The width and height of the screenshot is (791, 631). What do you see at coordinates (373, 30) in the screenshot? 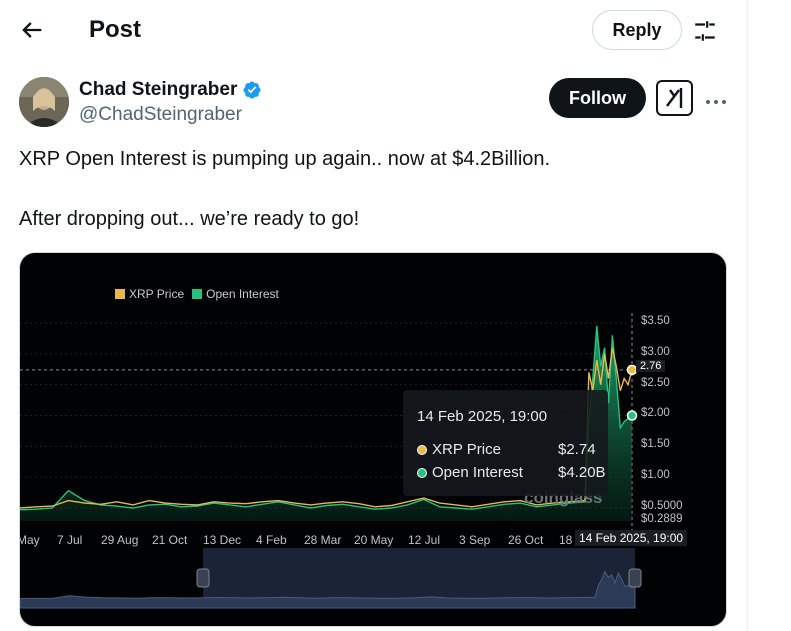
I see `post-header: Post Reply` at bounding box center [373, 30].